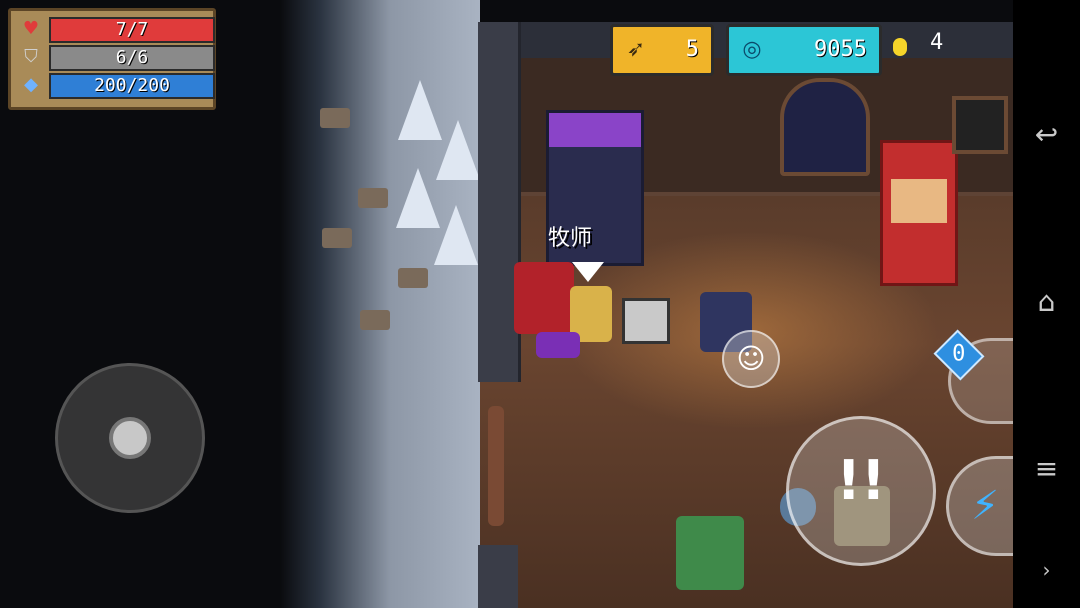  I want to click on gem-icon: ◎, so click(752, 49).